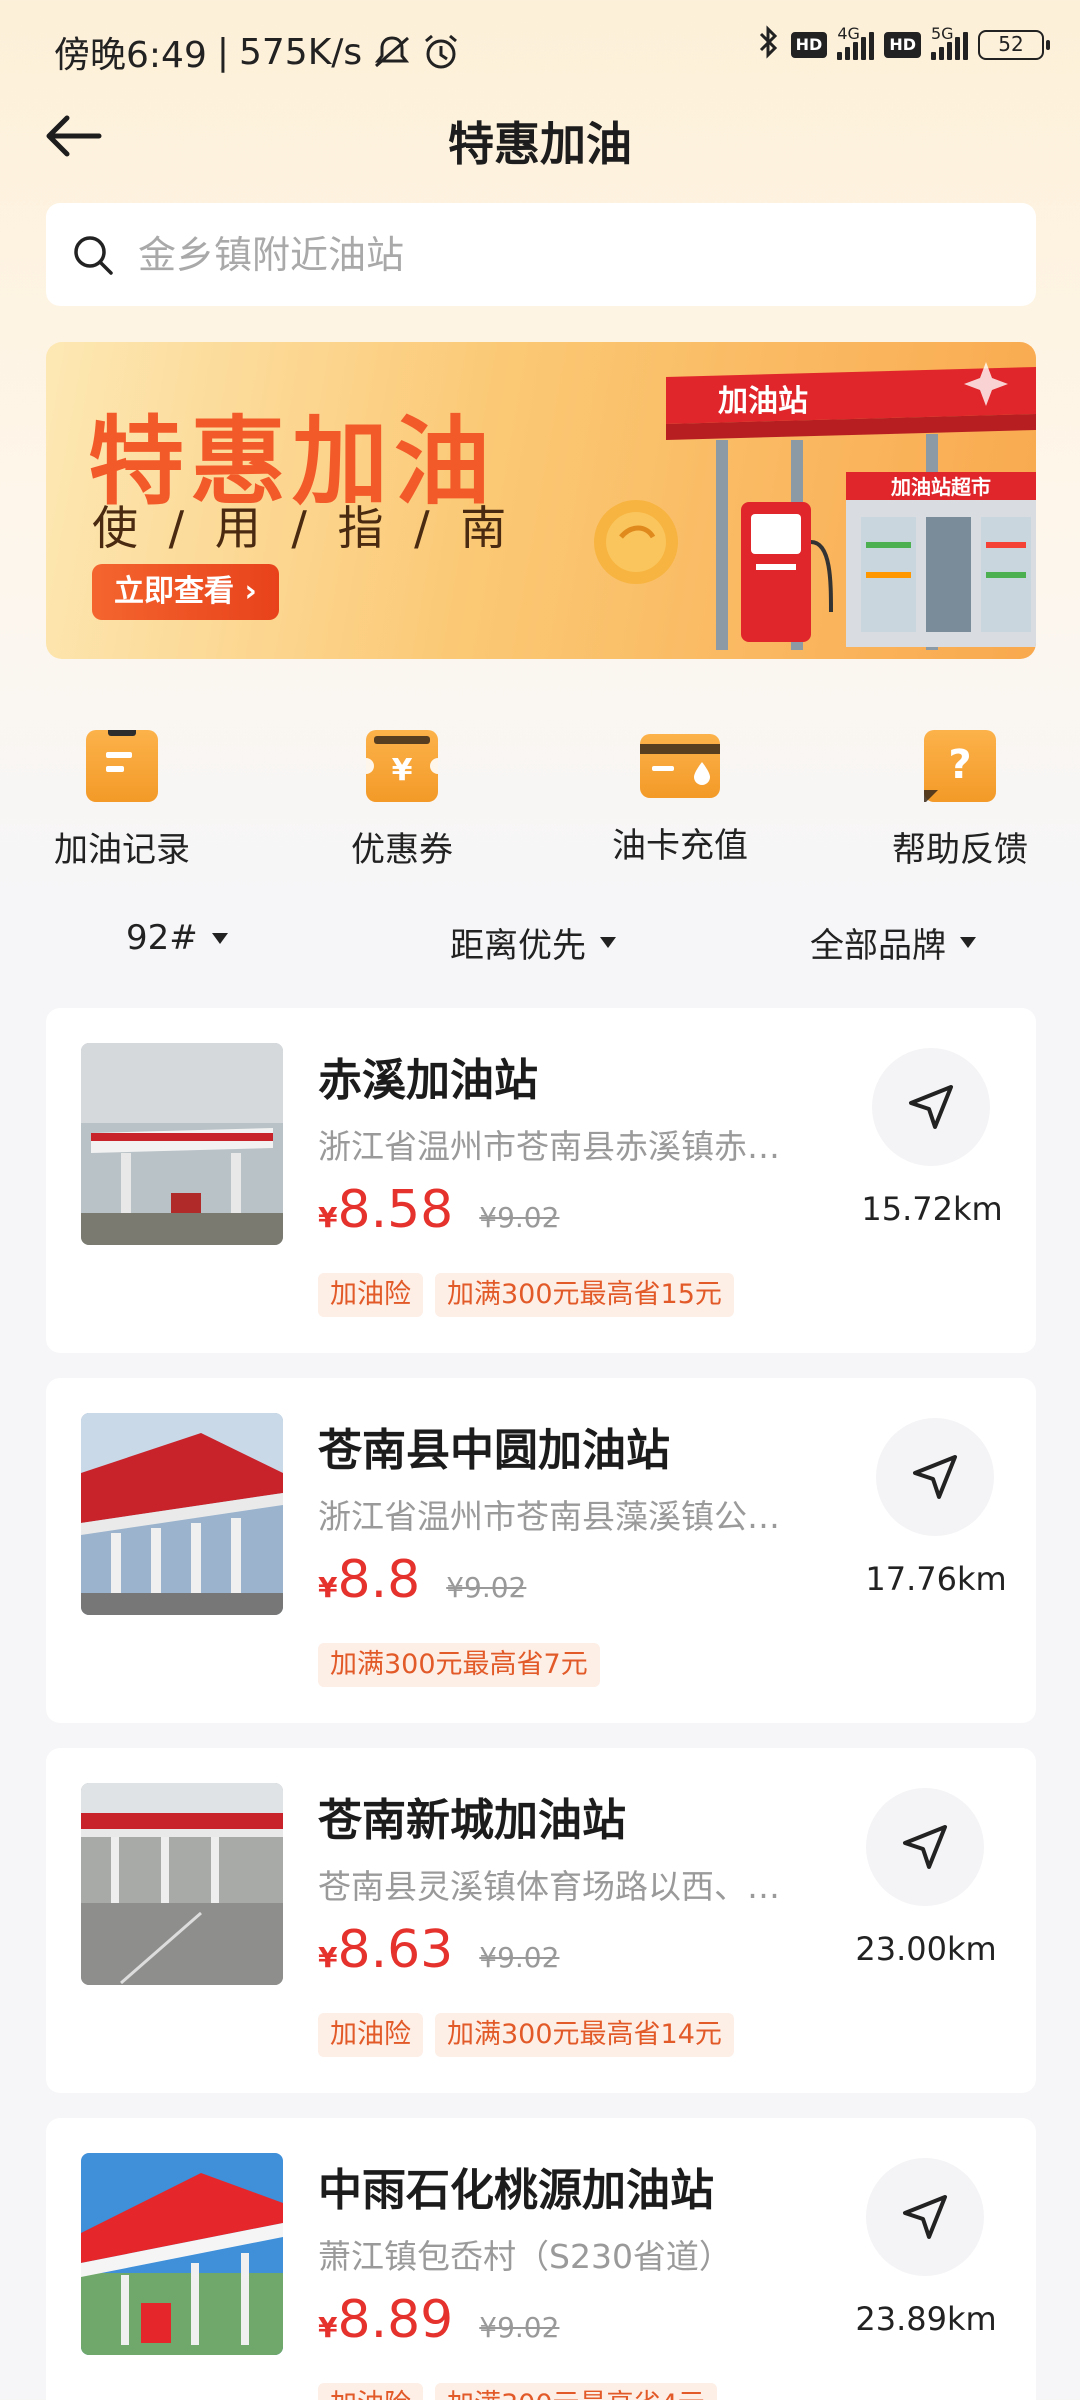 Image resolution: width=1080 pixels, height=2400 pixels. I want to click on banner-subtitle: 使 / 用 / 指 / 南, so click(303, 528).